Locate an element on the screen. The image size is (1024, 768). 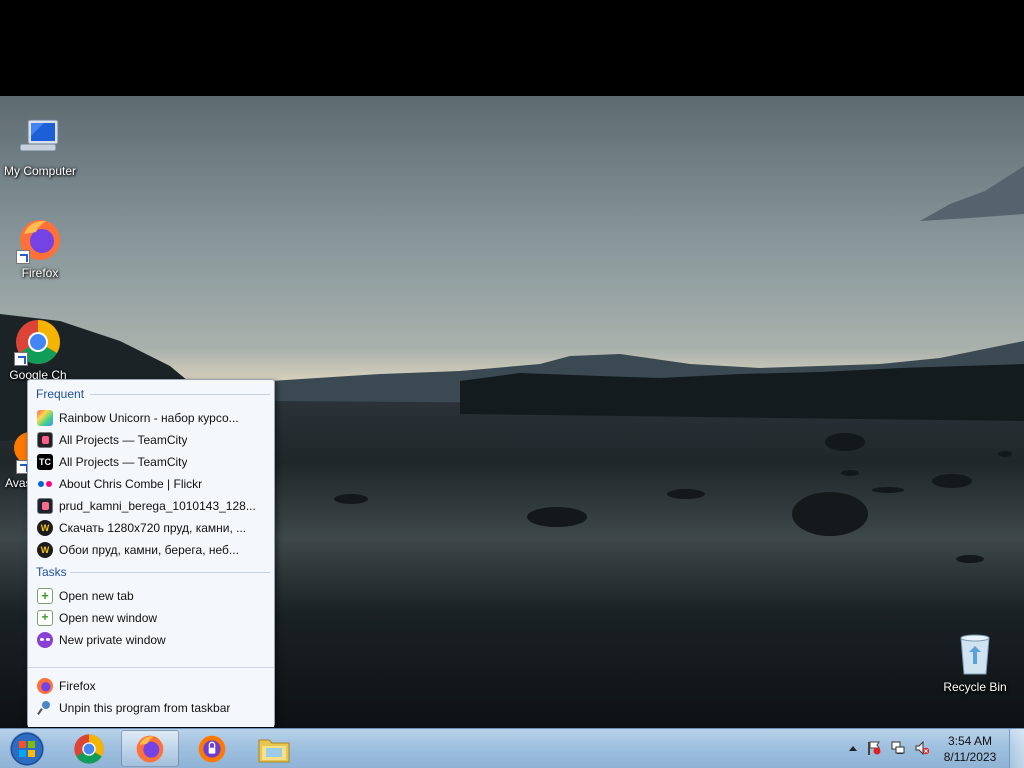
taskbar-firefox-button is located at coordinates (150, 748).